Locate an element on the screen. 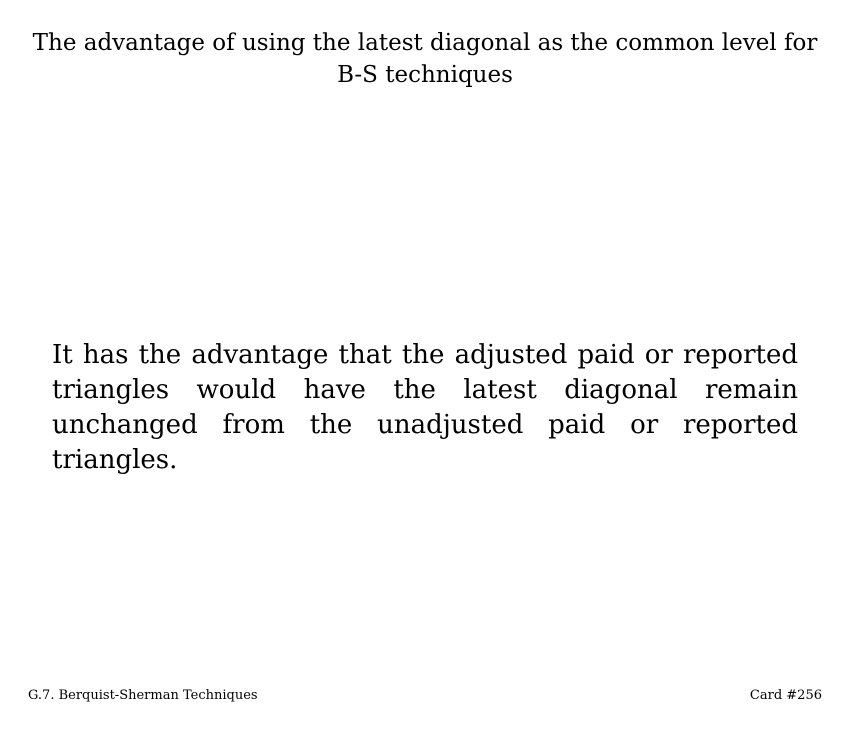 The image size is (850, 734). section-label: G.7. Berquist-Sherman Techniques is located at coordinates (143, 695).